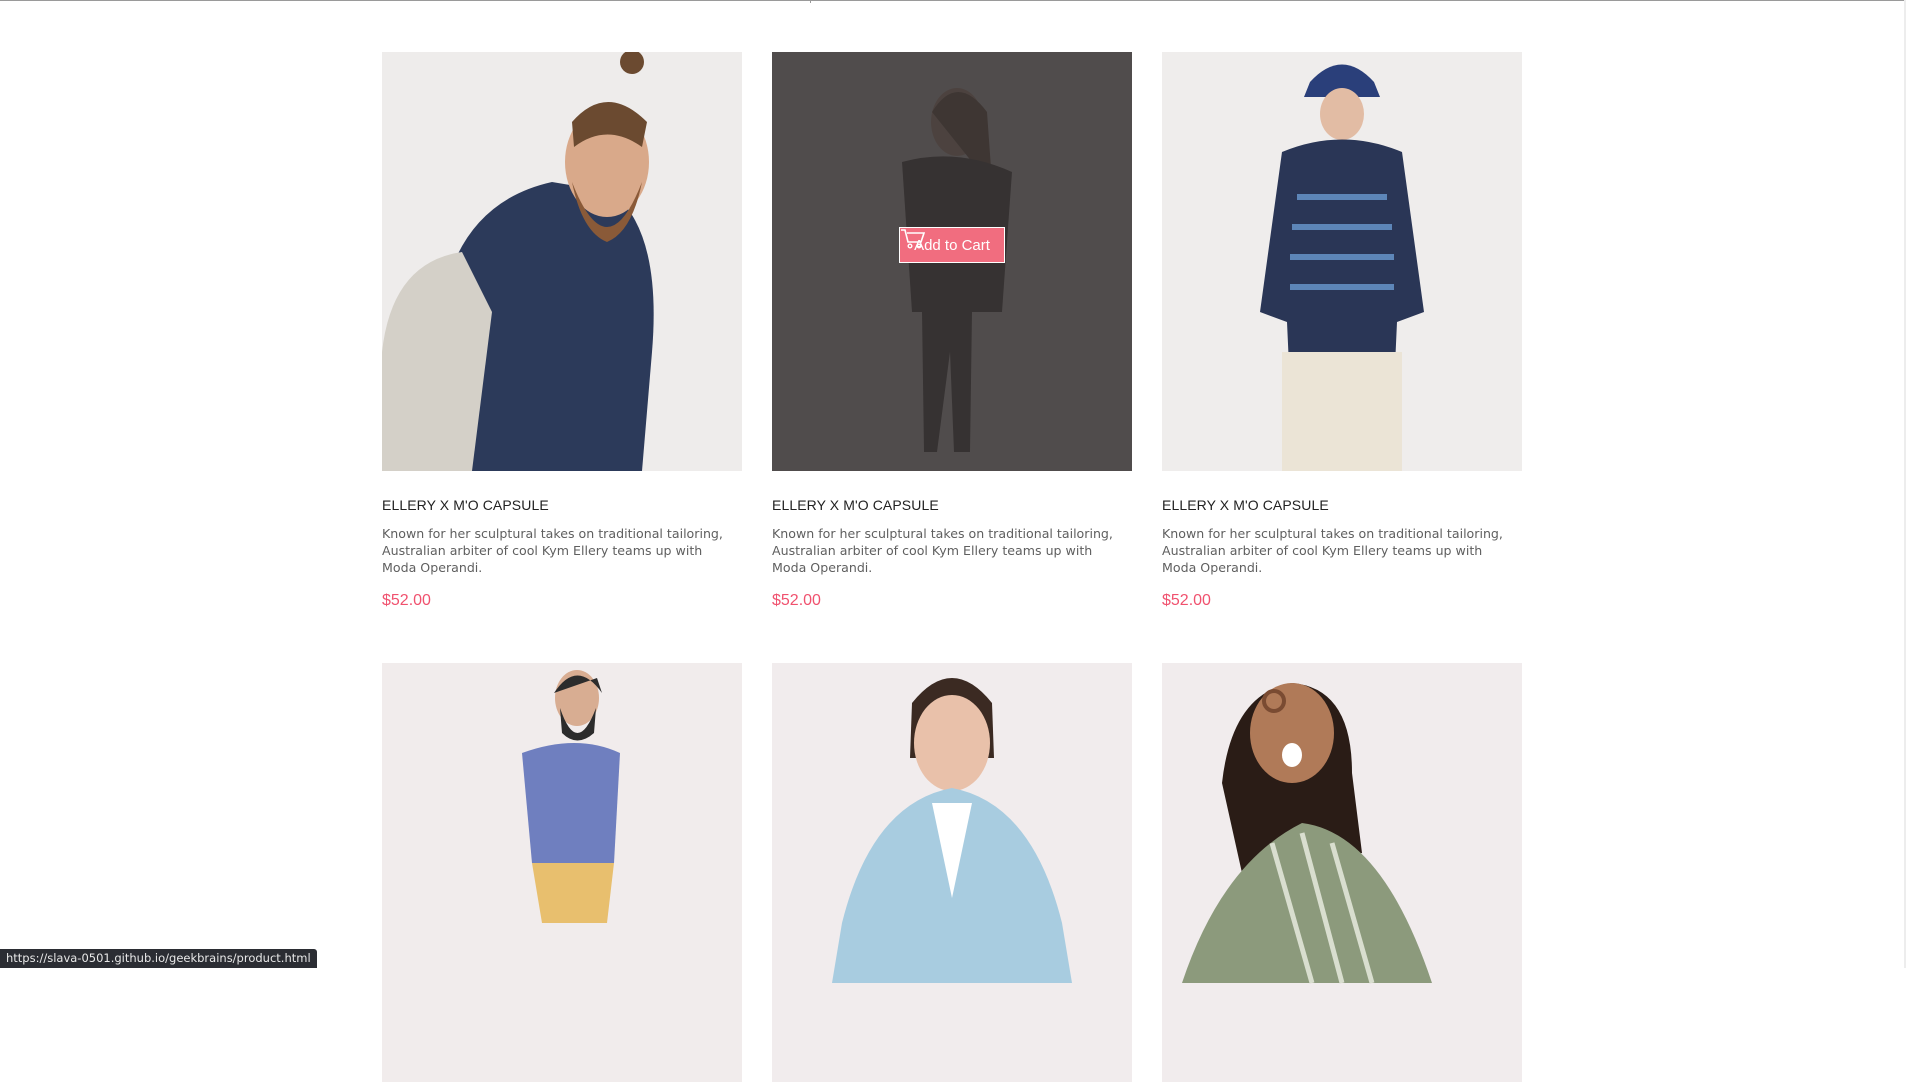 The width and height of the screenshot is (1906, 1082). Describe the element at coordinates (953, 0) in the screenshot. I see `top-divider` at that location.